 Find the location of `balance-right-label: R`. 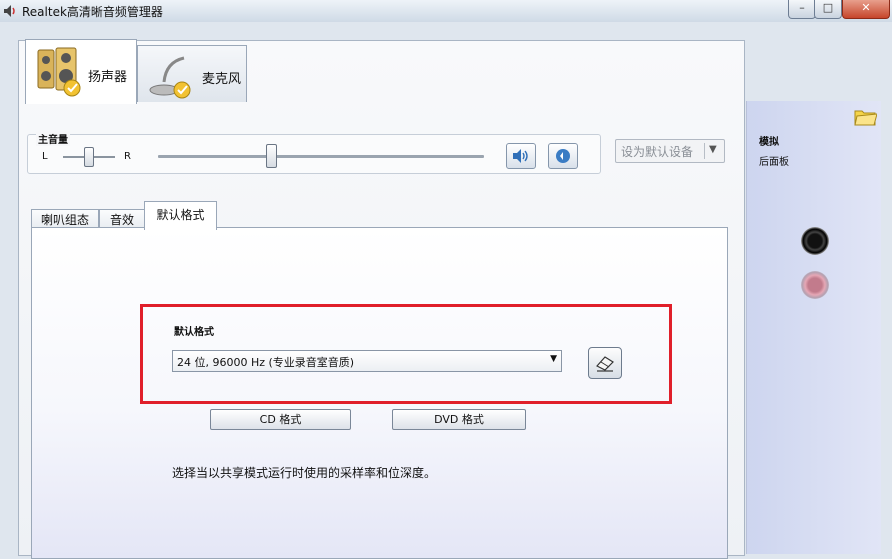

balance-right-label: R is located at coordinates (127, 156).